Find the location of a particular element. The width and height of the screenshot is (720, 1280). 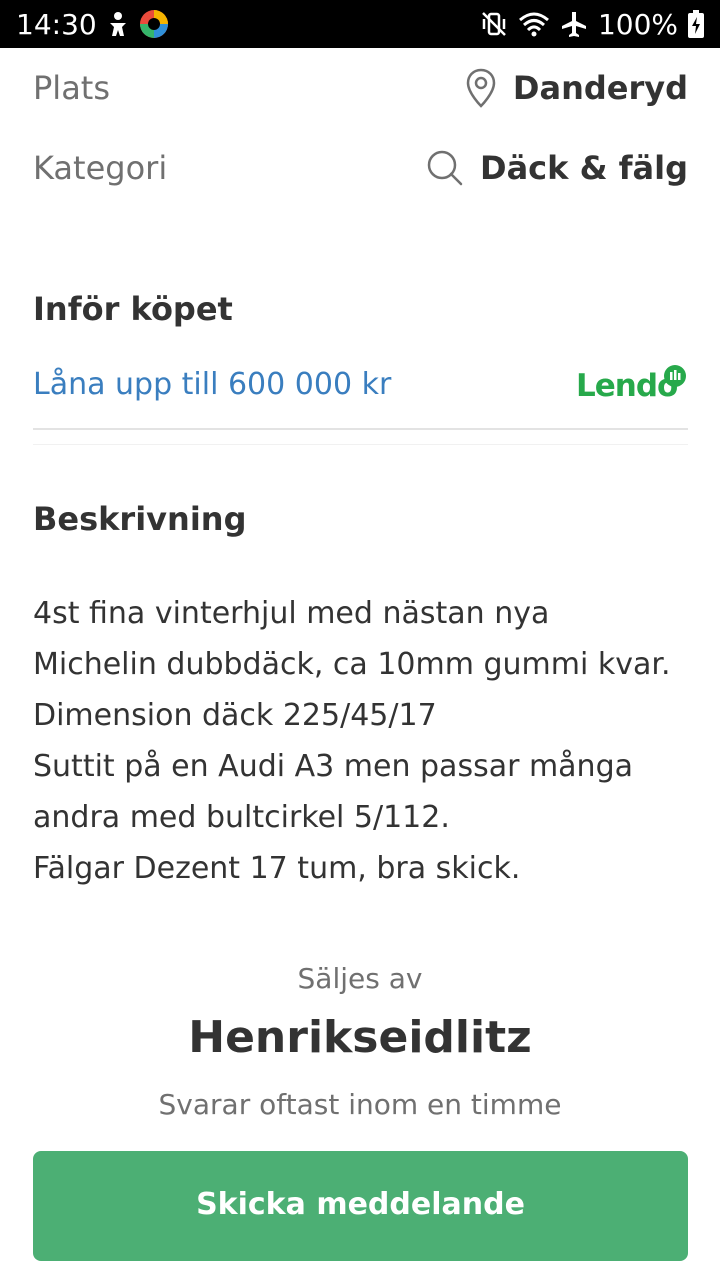

status-bar: 14:30 100% is located at coordinates (360, 24).